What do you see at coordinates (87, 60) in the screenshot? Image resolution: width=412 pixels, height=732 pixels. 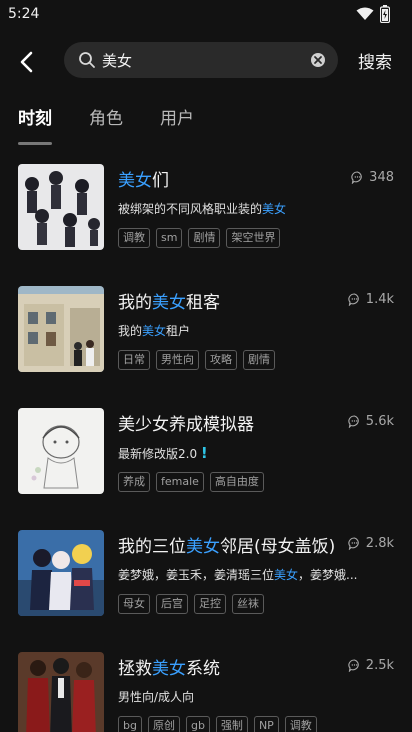 I see `search-icon` at bounding box center [87, 60].